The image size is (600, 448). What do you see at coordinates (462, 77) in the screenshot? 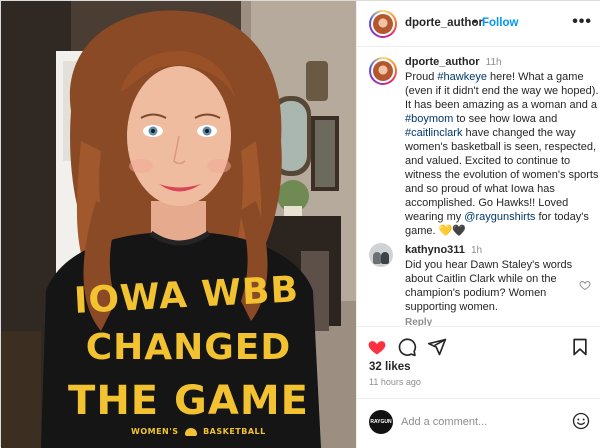
I see `caption-tag-link: #hawkeye` at bounding box center [462, 77].